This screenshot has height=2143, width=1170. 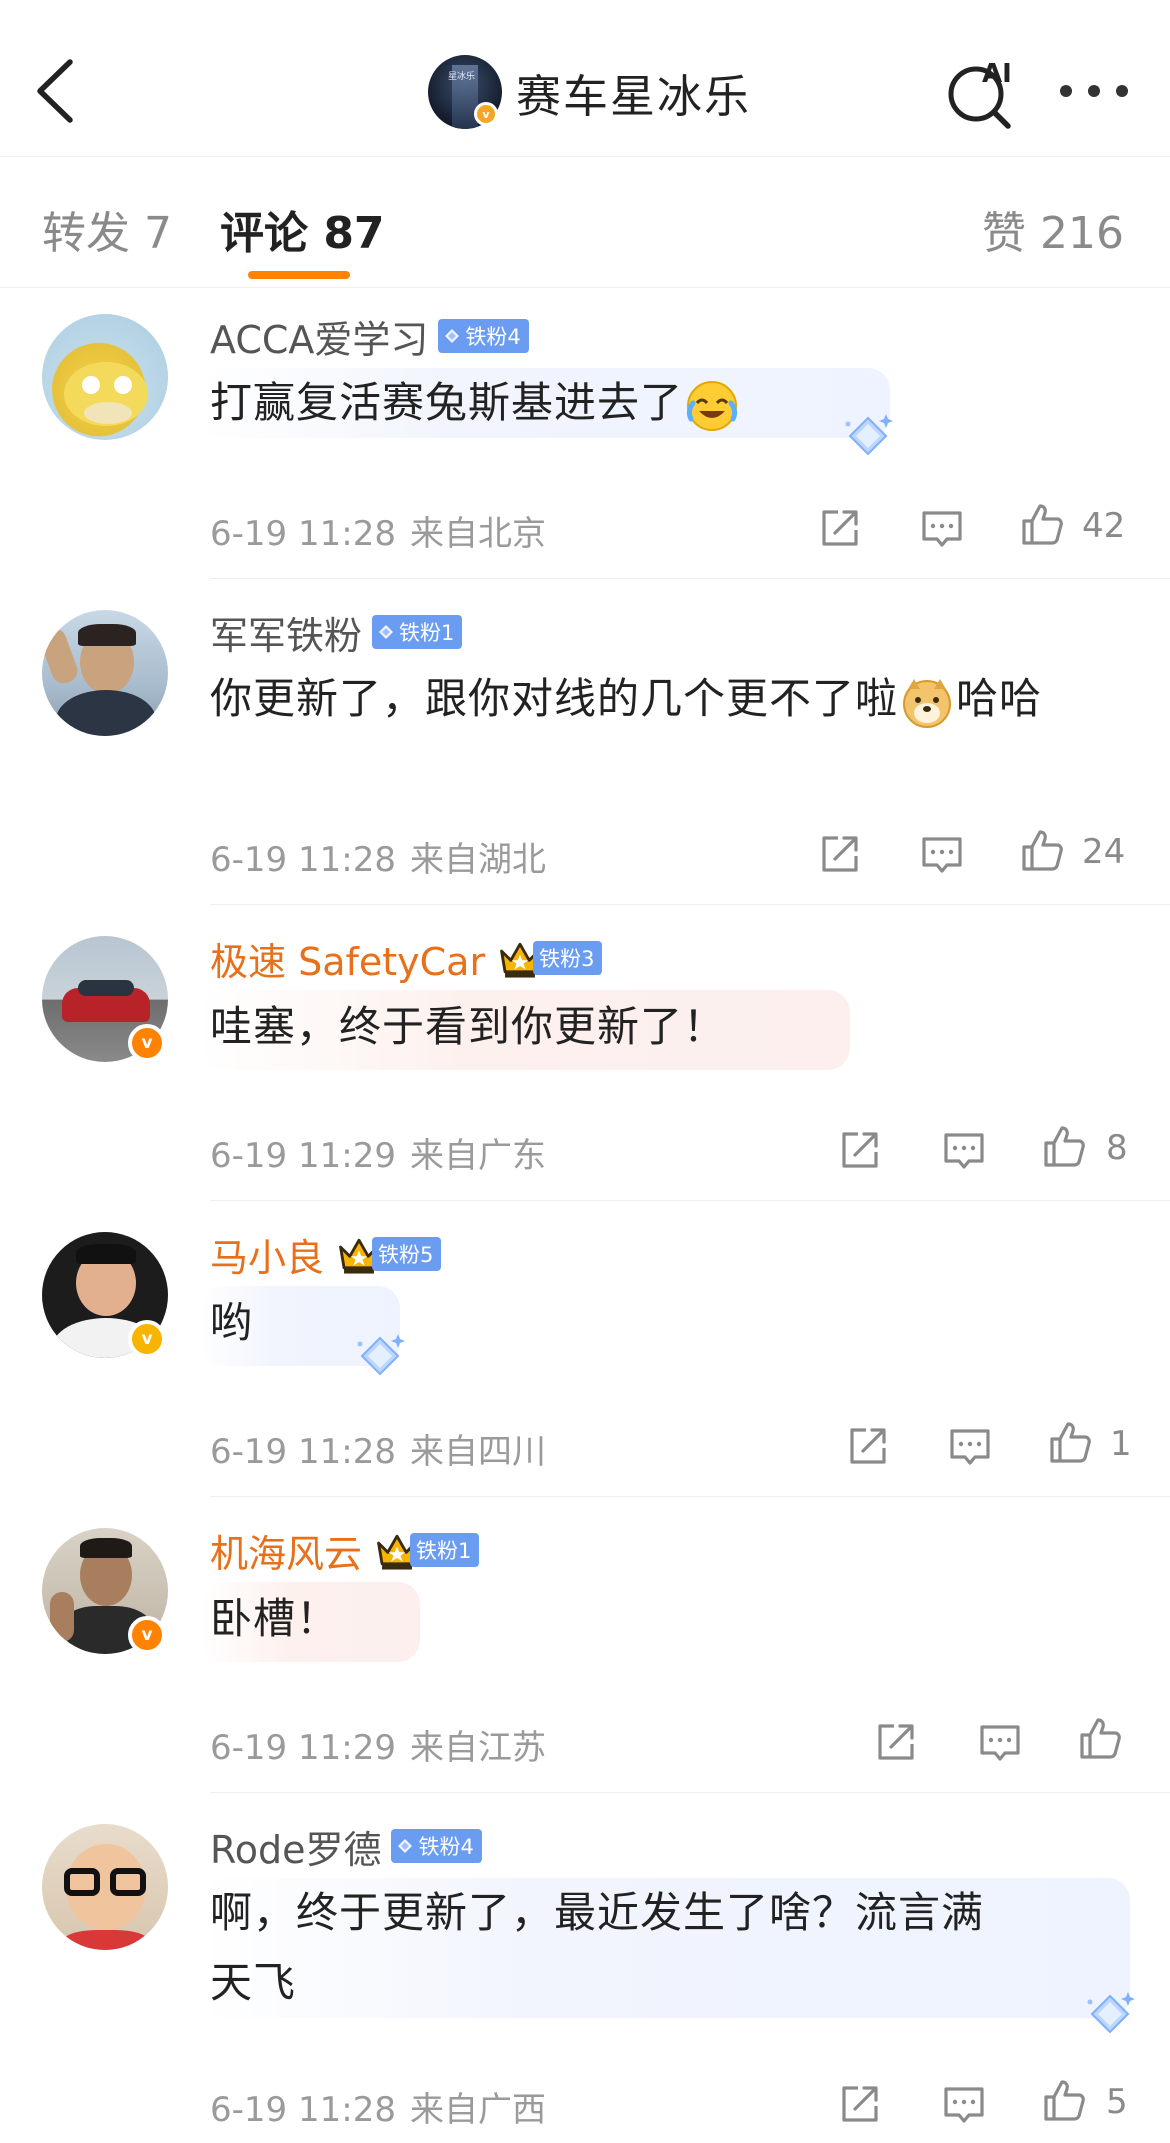 What do you see at coordinates (326, 1254) in the screenshot?
I see `comment-header: 马小良 铁粉5` at bounding box center [326, 1254].